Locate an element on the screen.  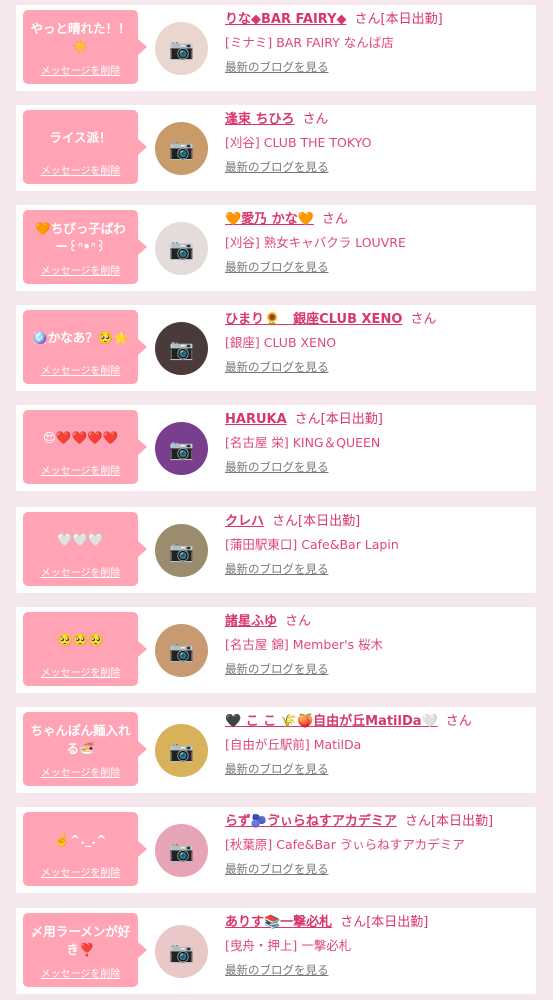
cast-info: ありす📚一撃必札 さん[本日出勤] [曳舟・押上] 一撃必札 最新のブログを見る is located at coordinates (377, 945).